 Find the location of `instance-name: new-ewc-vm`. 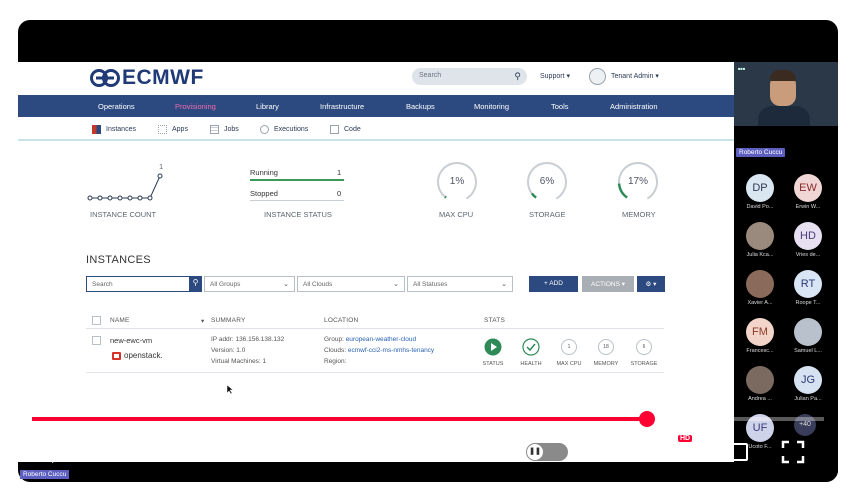

instance-name: new-ewc-vm is located at coordinates (131, 340).